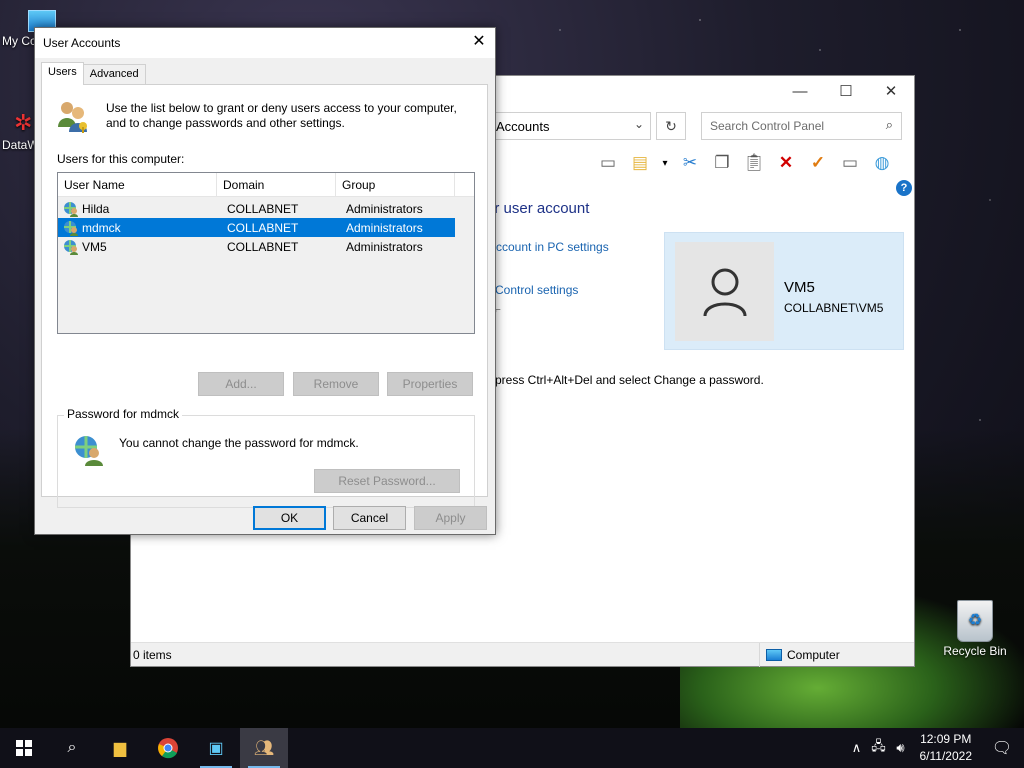 Image resolution: width=1024 pixels, height=768 pixels. What do you see at coordinates (846, 92) in the screenshot?
I see `maximize-button: ☐` at bounding box center [846, 92].